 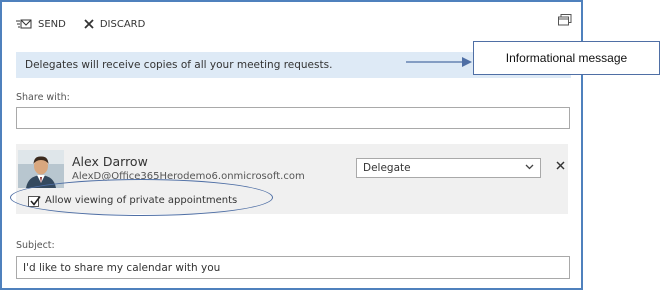 I want to click on callout-box: Informational message, so click(x=566, y=58).